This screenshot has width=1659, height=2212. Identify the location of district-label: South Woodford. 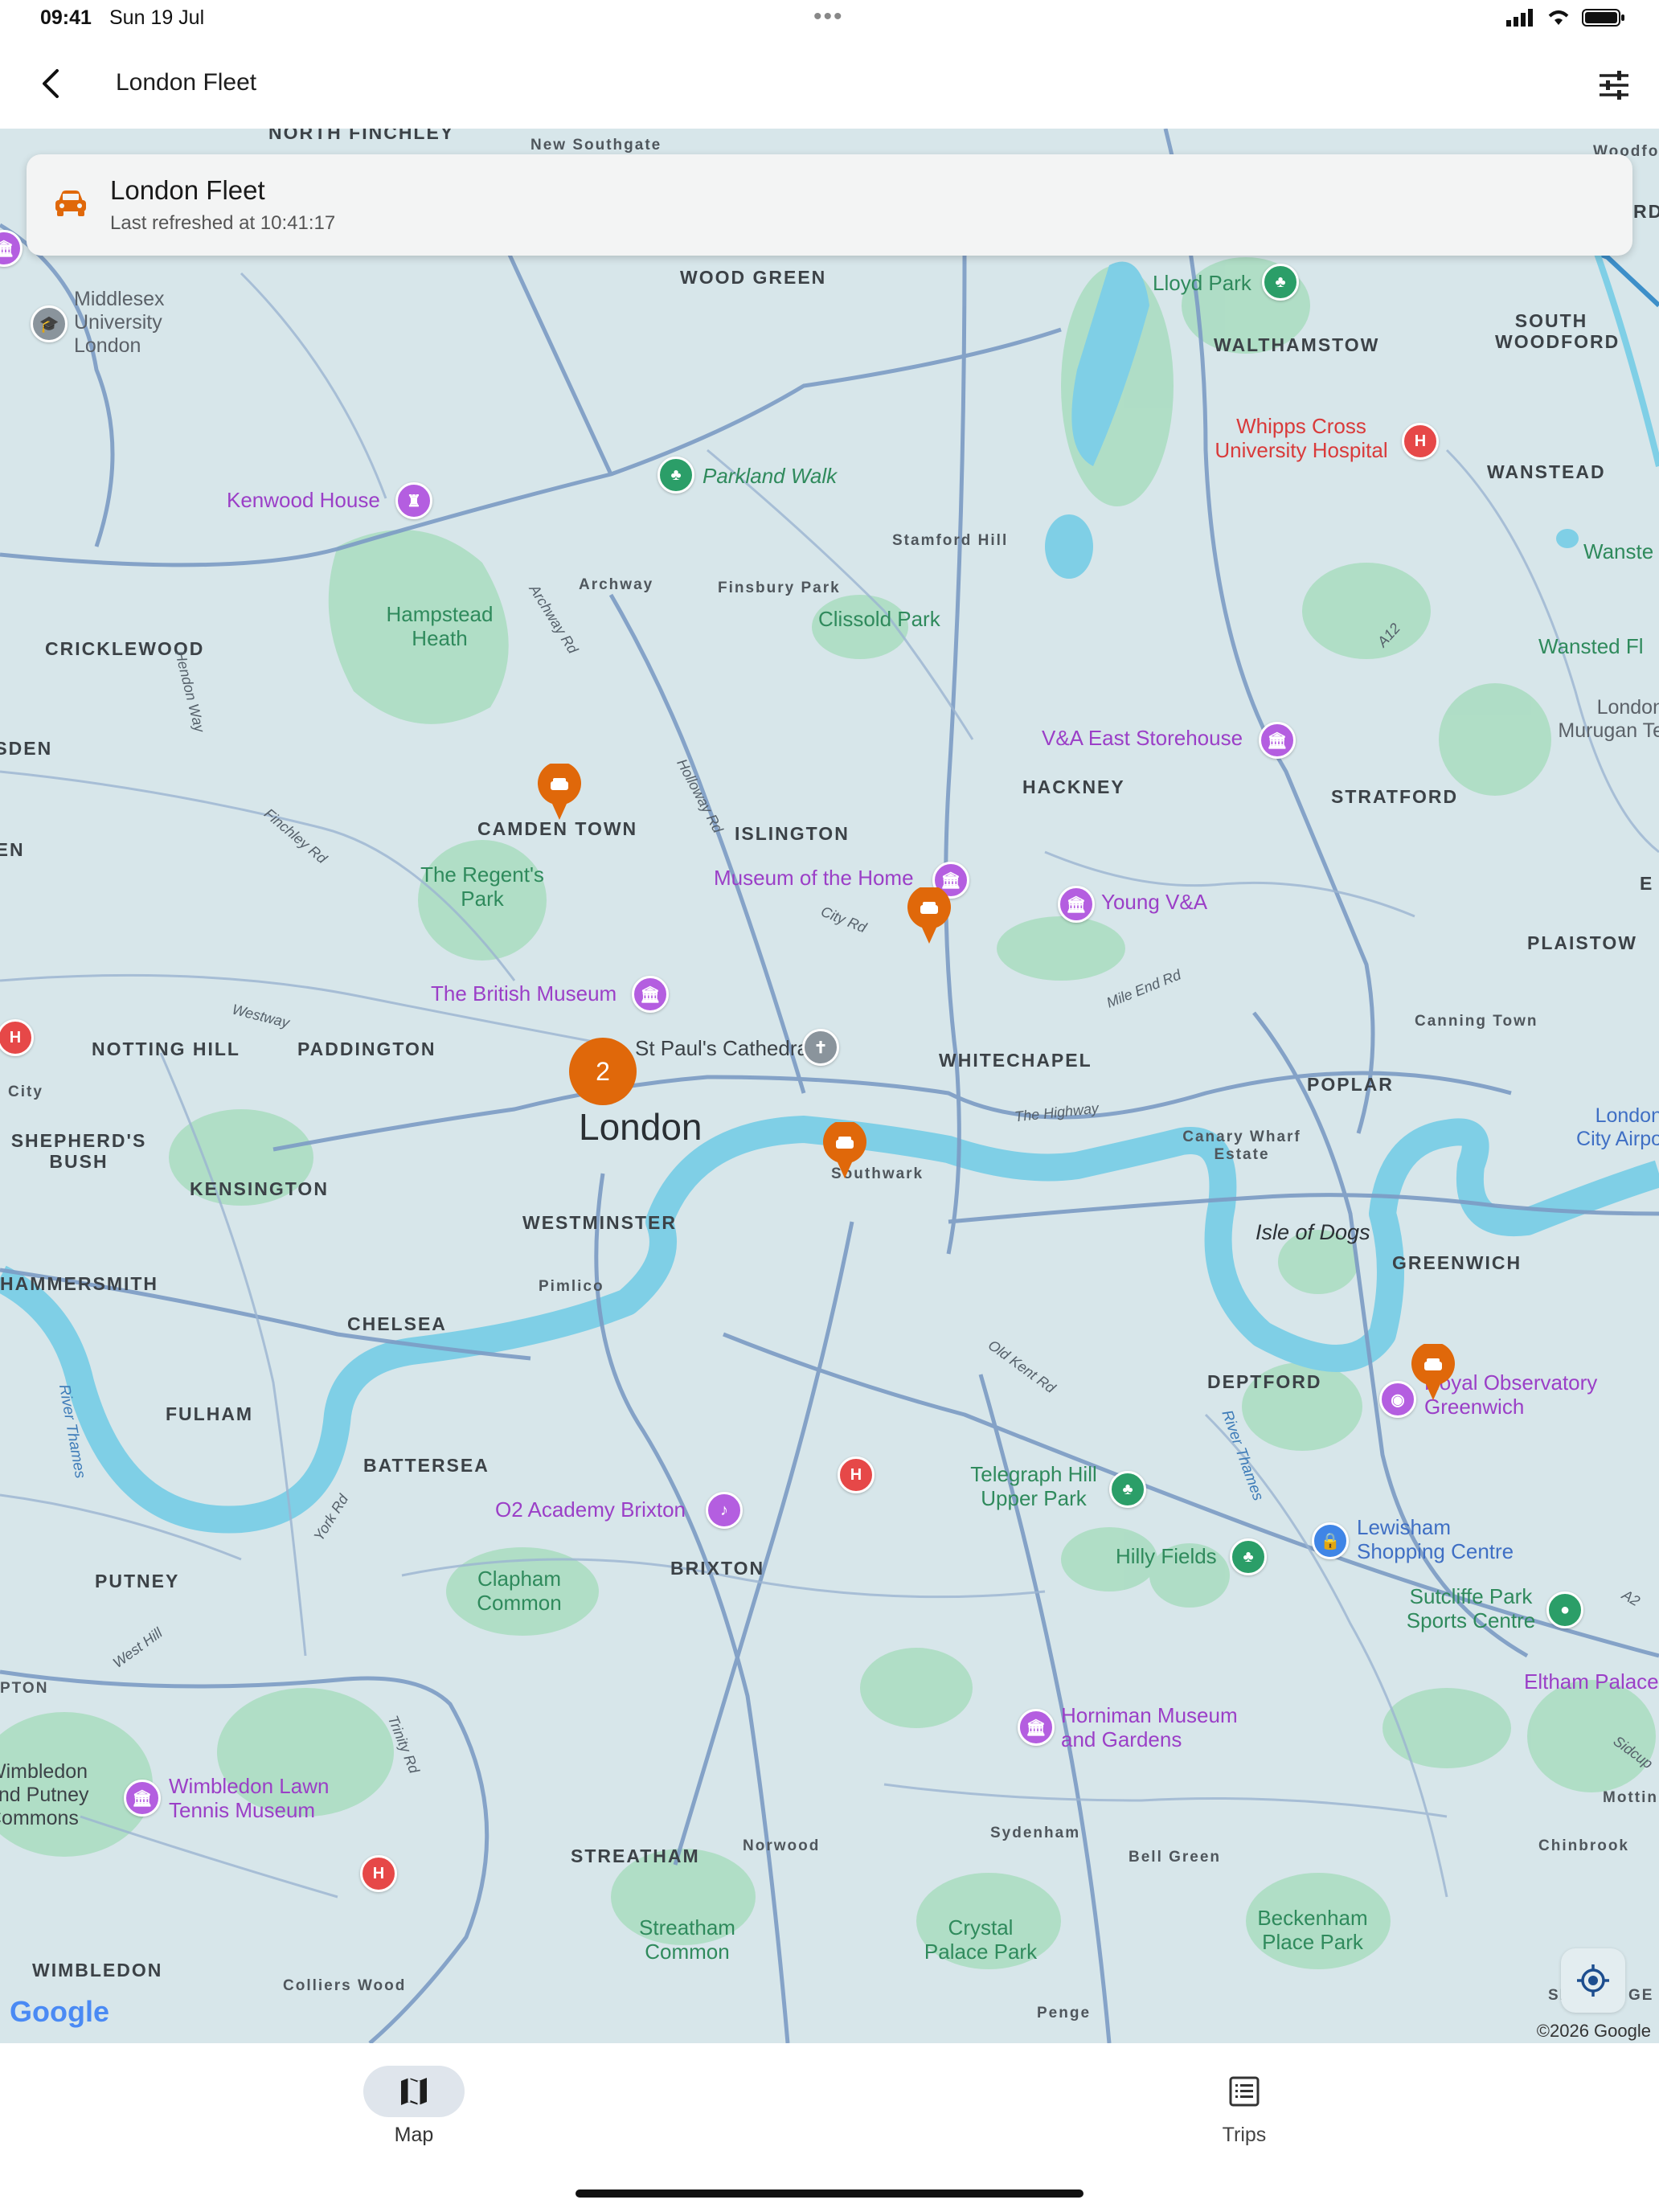
(1557, 331).